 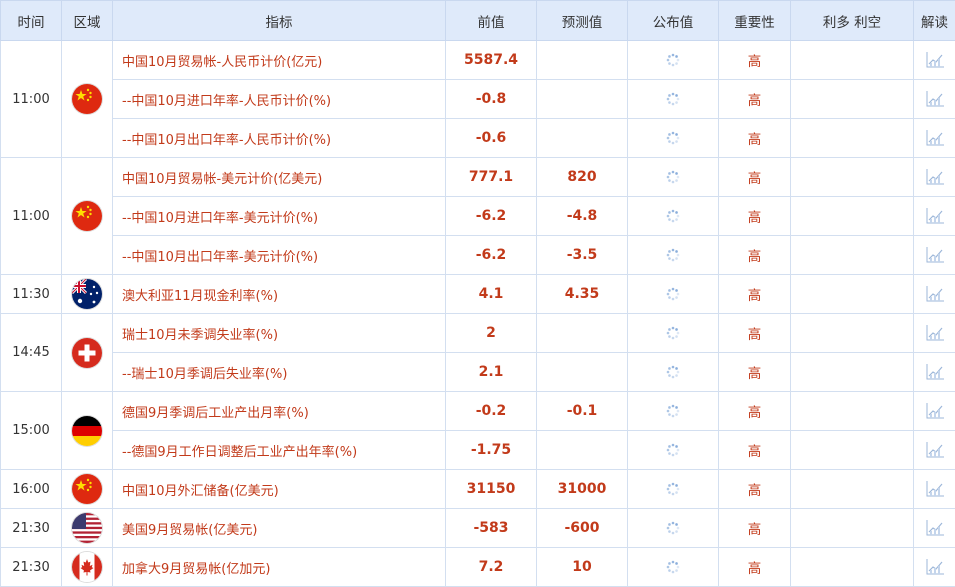 What do you see at coordinates (852, 21) in the screenshot?
I see `header-impact: 利多 利空` at bounding box center [852, 21].